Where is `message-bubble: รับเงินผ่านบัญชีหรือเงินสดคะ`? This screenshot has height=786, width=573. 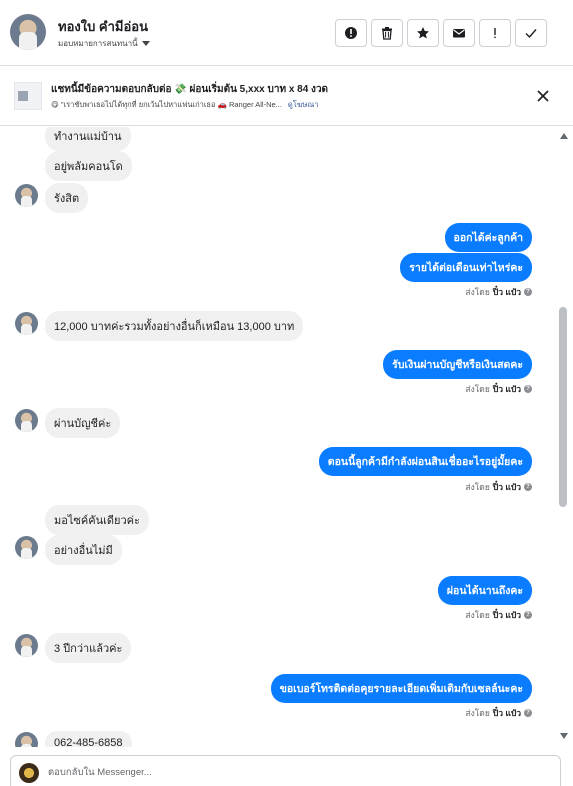 message-bubble: รับเงินผ่านบัญชีหรือเงินสดคะ is located at coordinates (457, 364).